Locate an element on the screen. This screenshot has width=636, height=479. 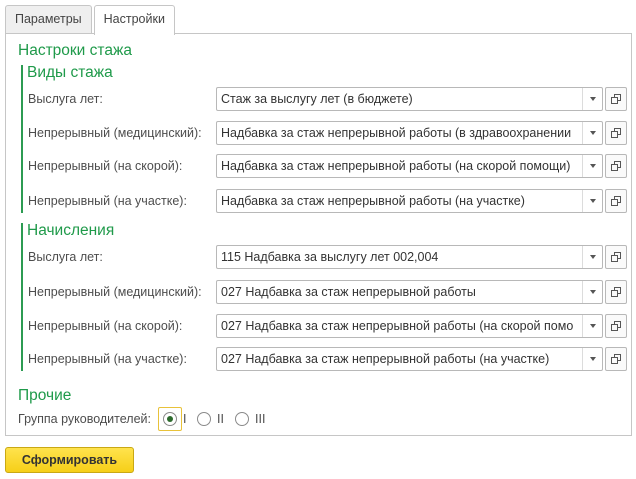
seniority-group-title: Настроки стажа is located at coordinates (75, 50).